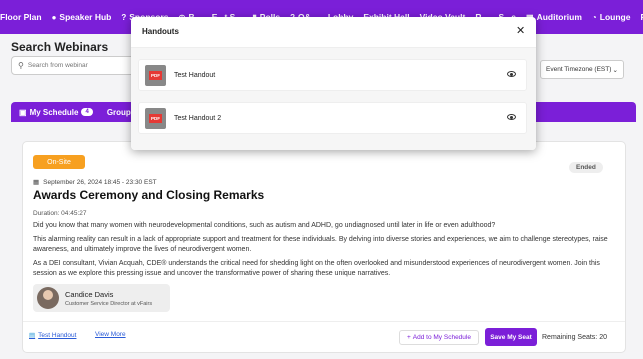 This screenshot has height=359, width=643. What do you see at coordinates (110, 334) in the screenshot?
I see `view-more-link: View More` at bounding box center [110, 334].